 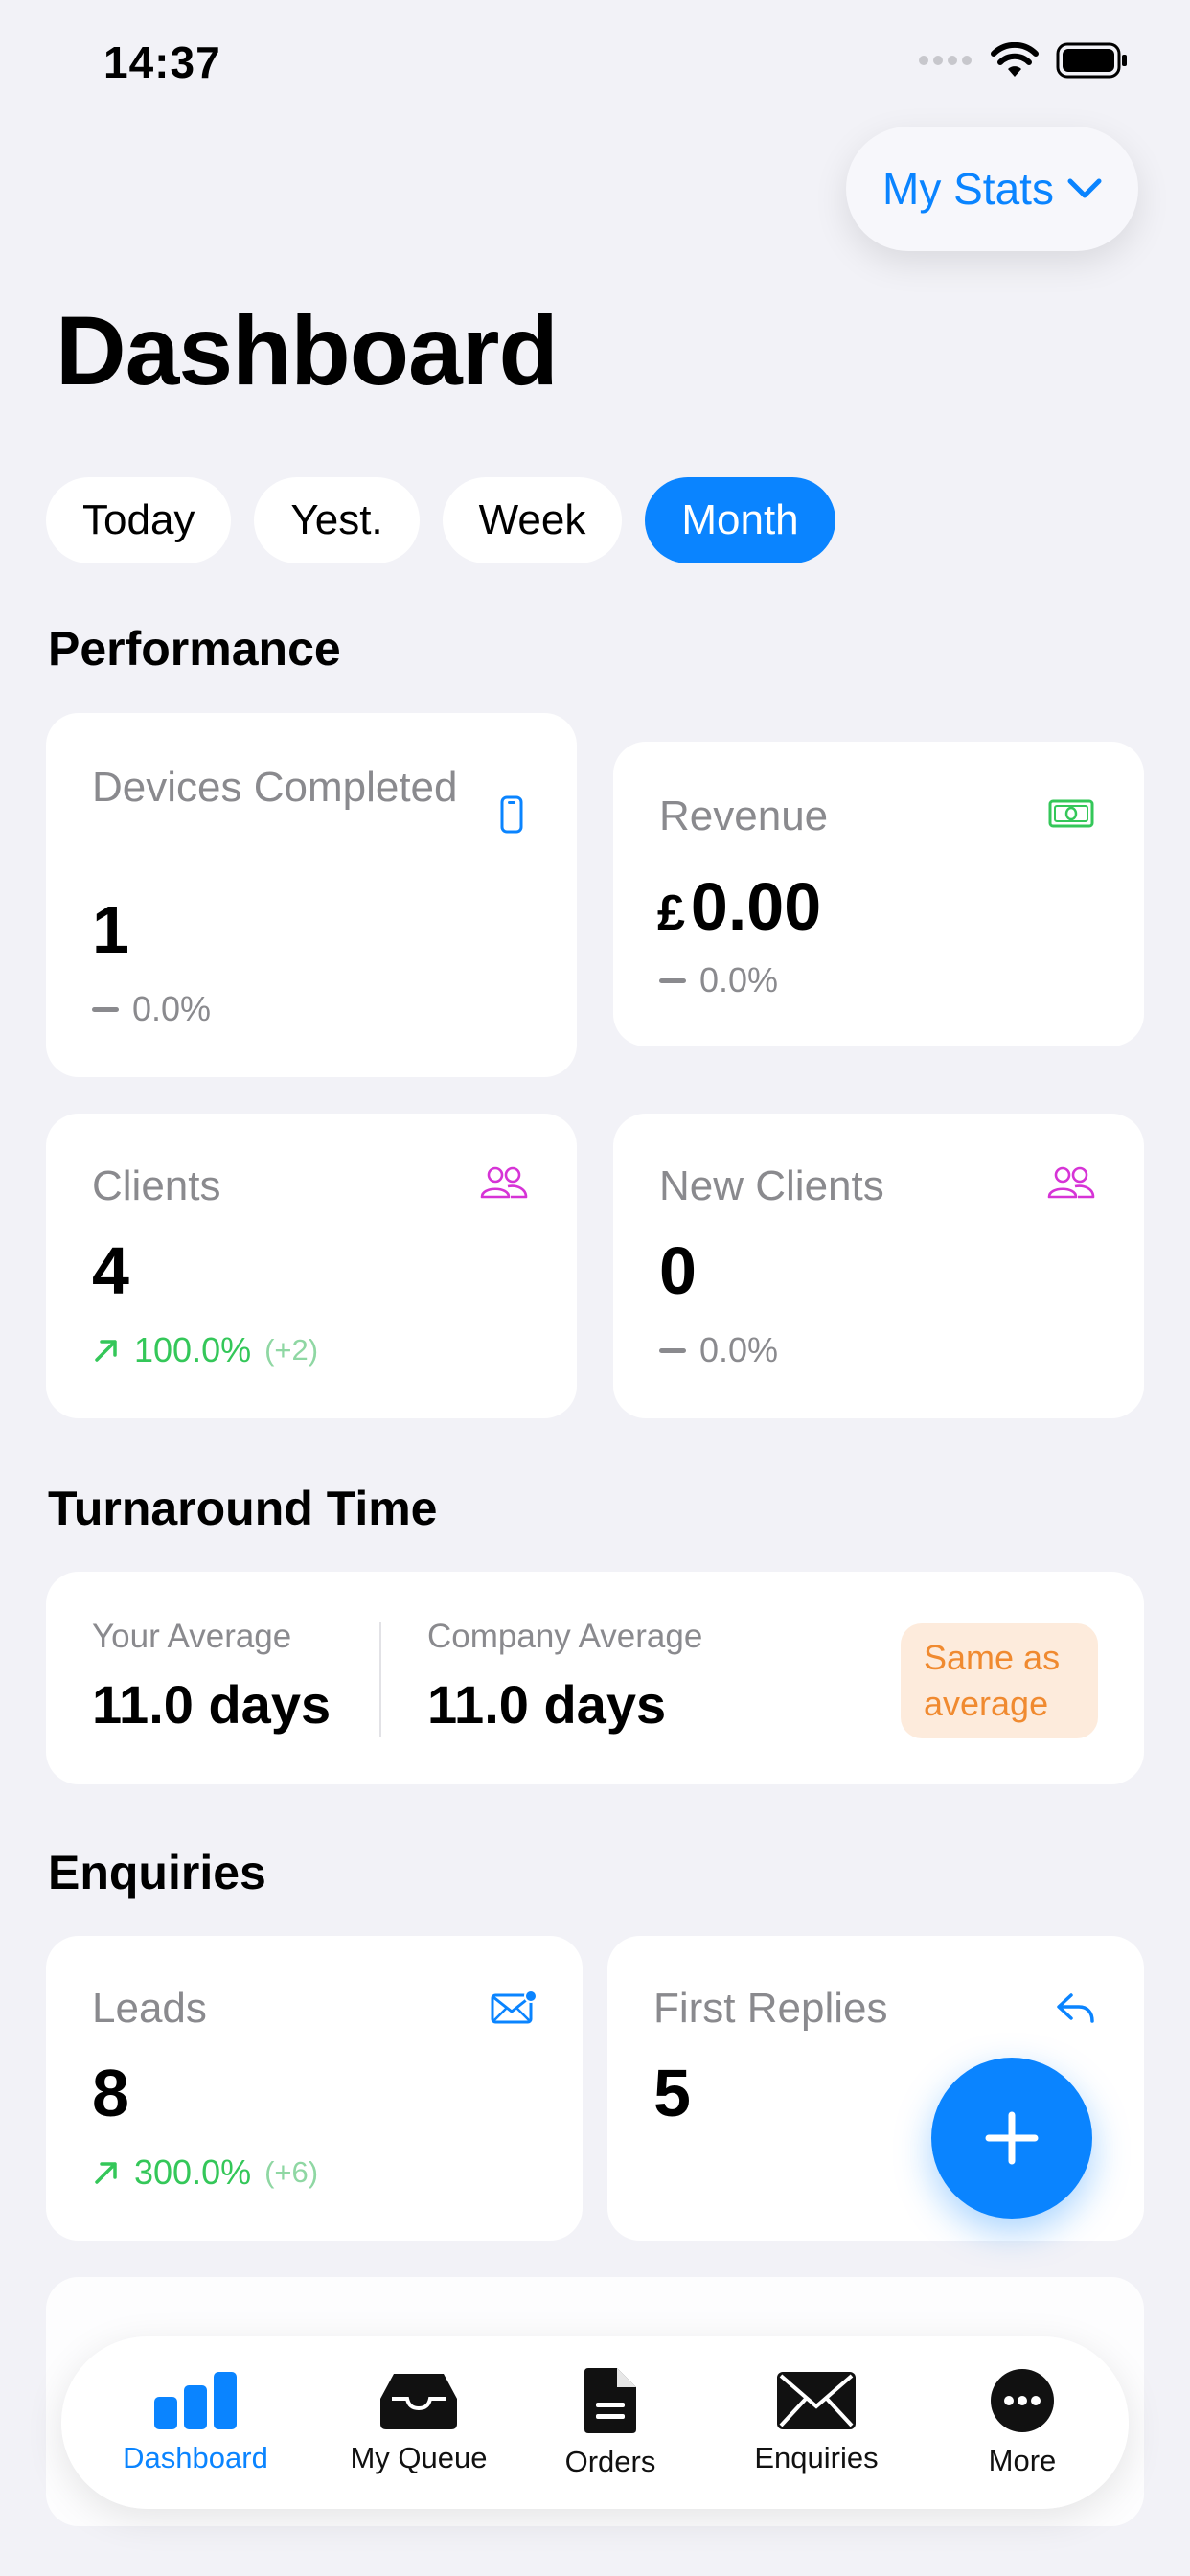 I want to click on add-button, so click(x=1012, y=2138).